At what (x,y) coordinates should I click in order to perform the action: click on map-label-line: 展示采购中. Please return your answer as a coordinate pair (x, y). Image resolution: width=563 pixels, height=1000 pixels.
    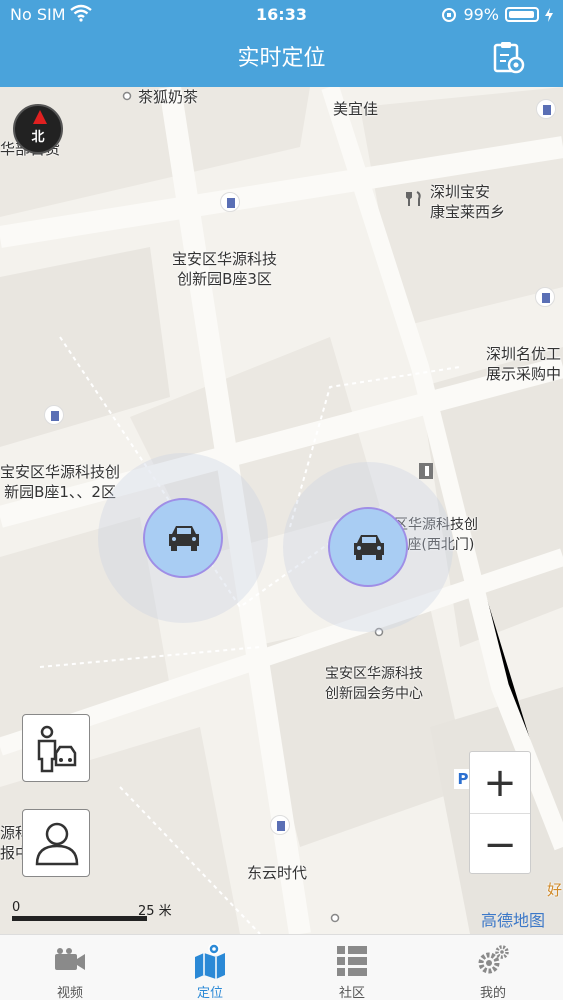
    Looking at the image, I should click on (524, 374).